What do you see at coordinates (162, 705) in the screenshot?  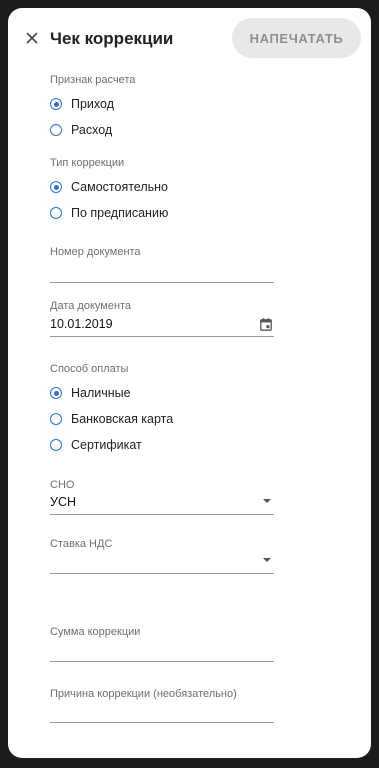 I see `correction-reason-field: Причина коррекции (необязательно)` at bounding box center [162, 705].